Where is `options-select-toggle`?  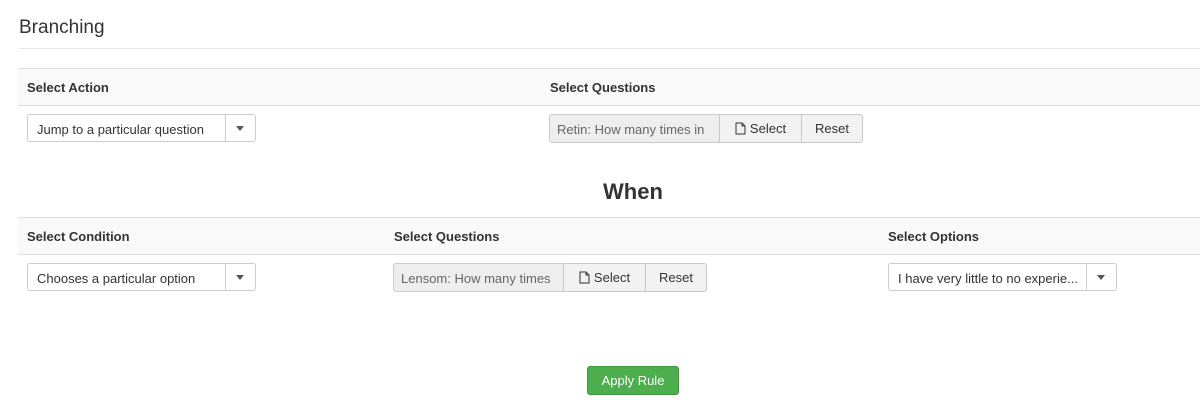
options-select-toggle is located at coordinates (1101, 277).